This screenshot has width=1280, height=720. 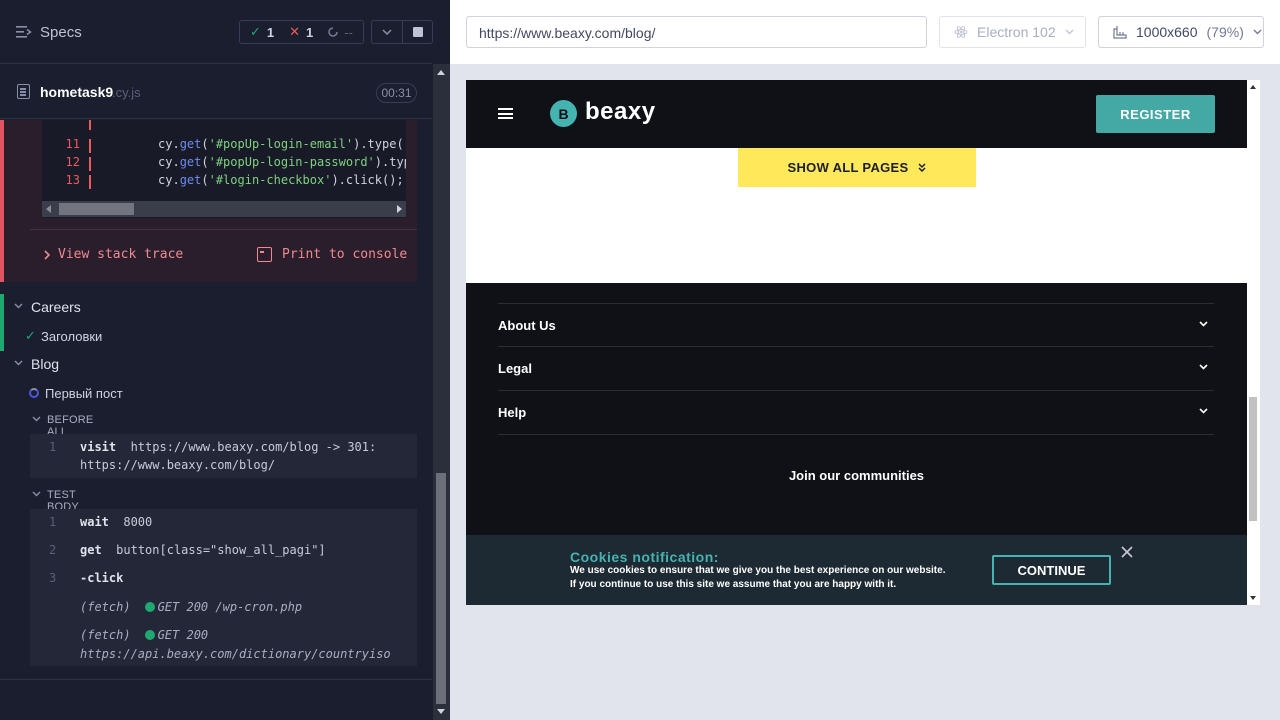 I want to click on spec-file-row: hometask9 .cy.js 00:31, so click(x=216, y=92).